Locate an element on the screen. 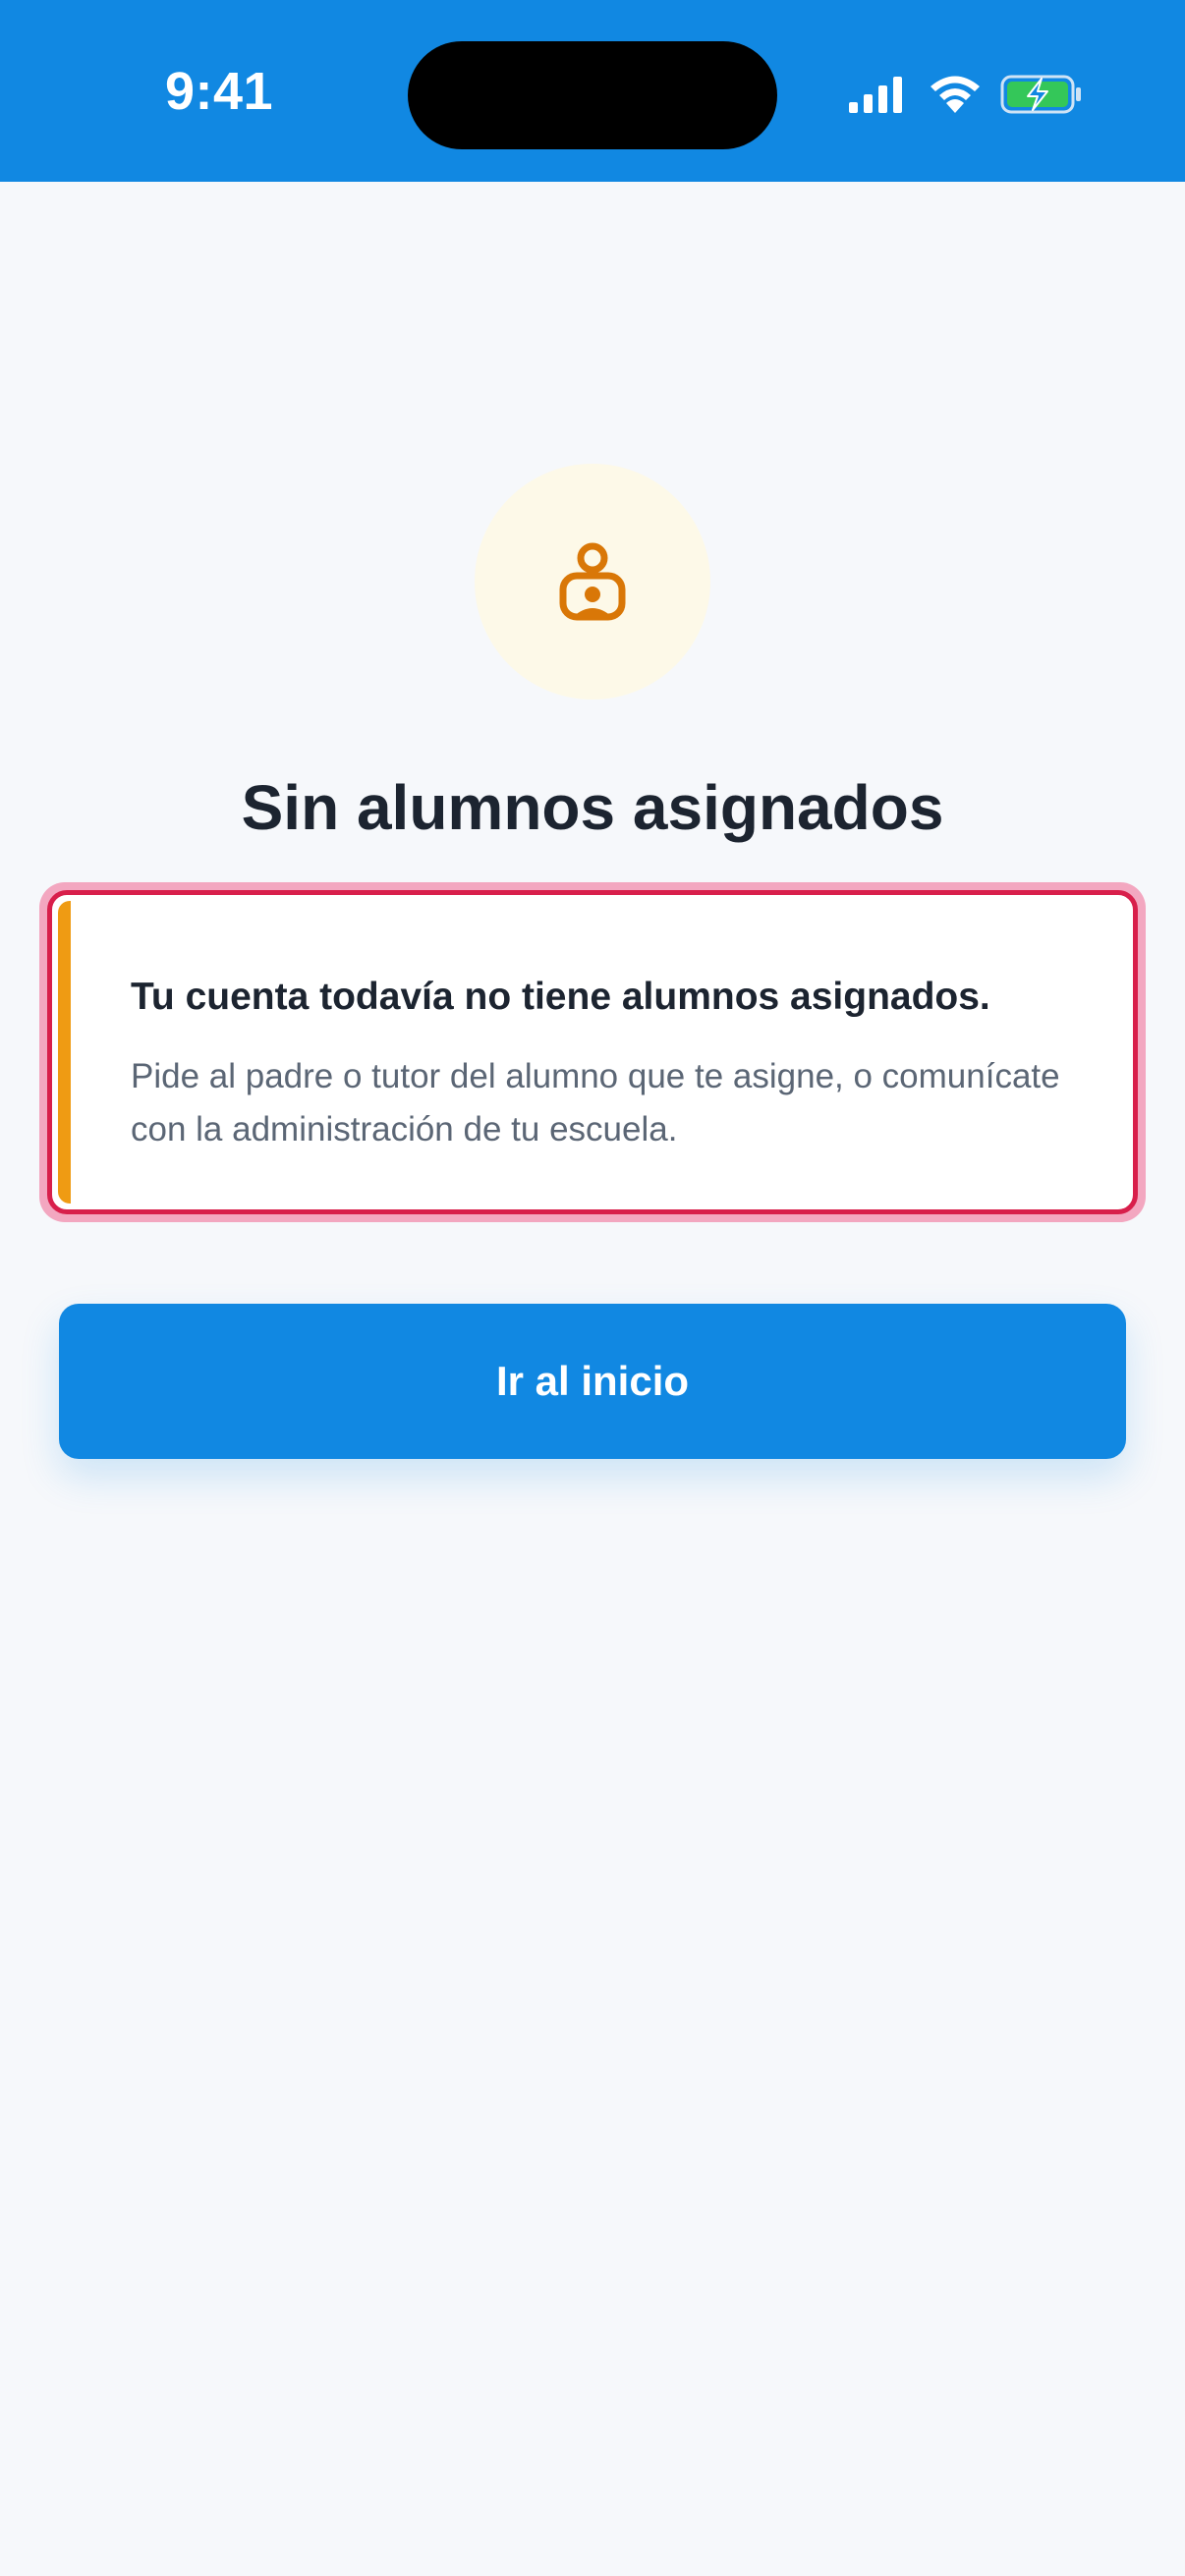 This screenshot has height=2576, width=1185. battery-charging-icon is located at coordinates (1041, 94).